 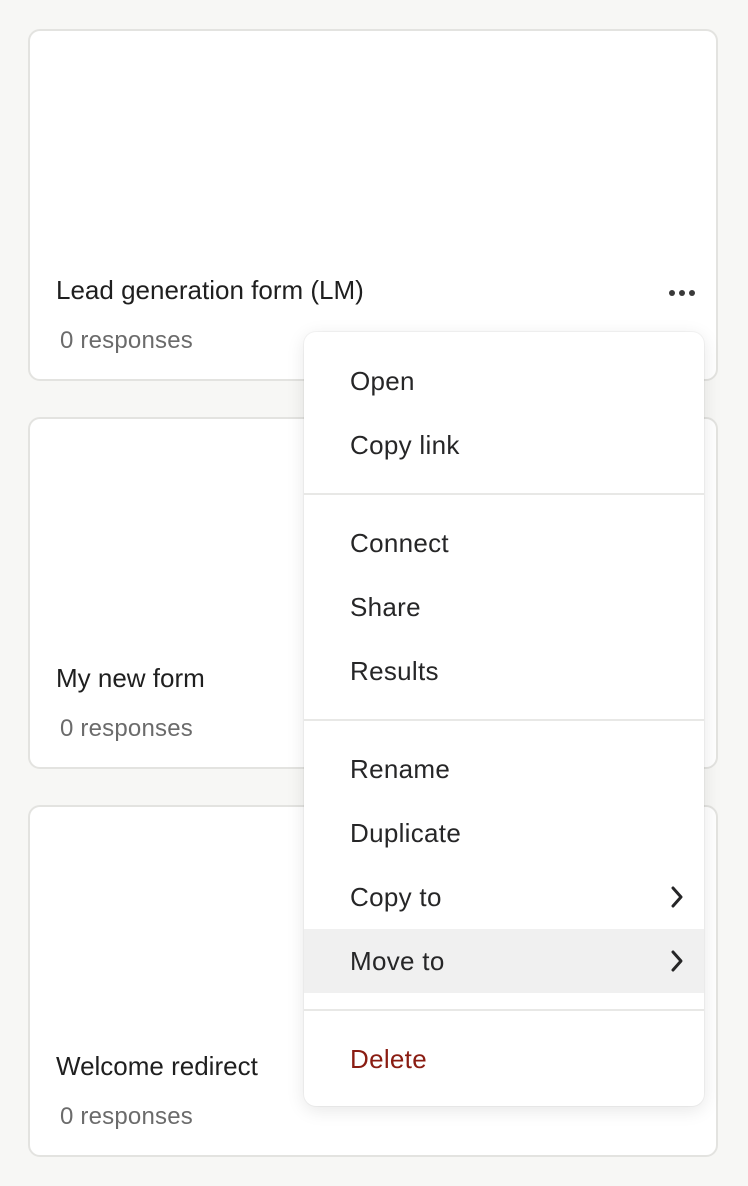 I want to click on menu-item-label: Rename, so click(x=400, y=768).